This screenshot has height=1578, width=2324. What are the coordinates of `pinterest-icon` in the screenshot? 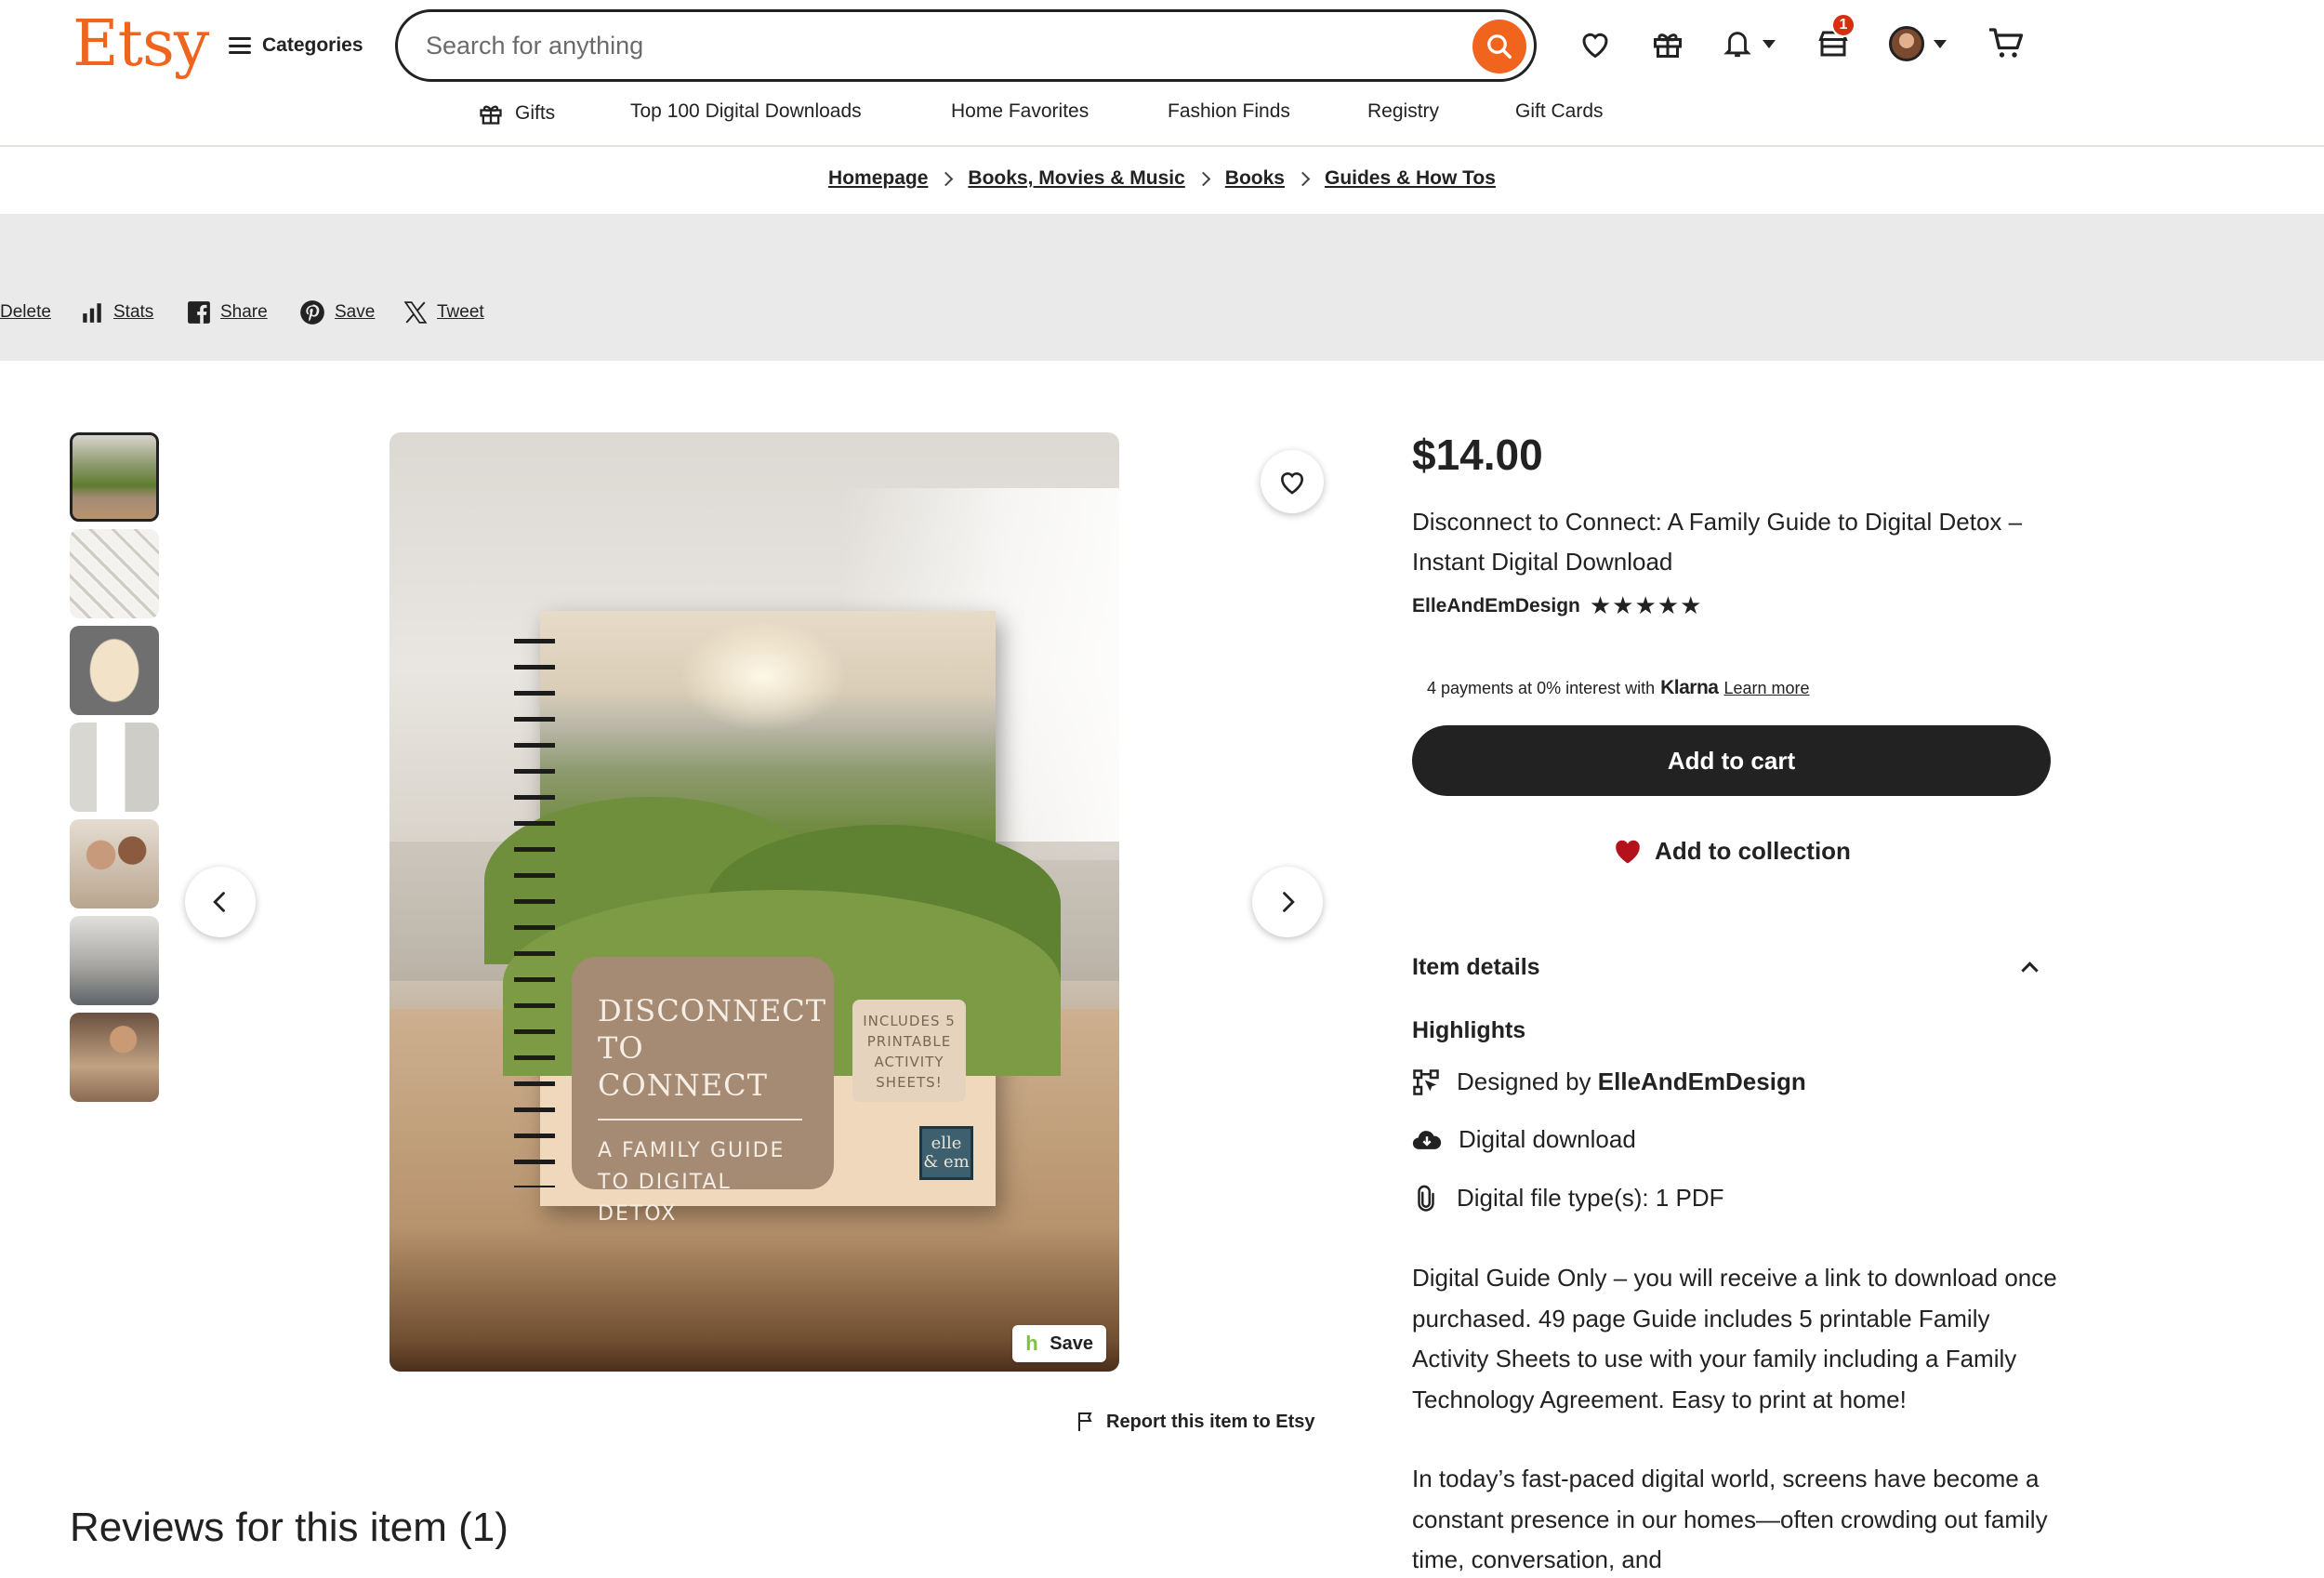 It's located at (312, 312).